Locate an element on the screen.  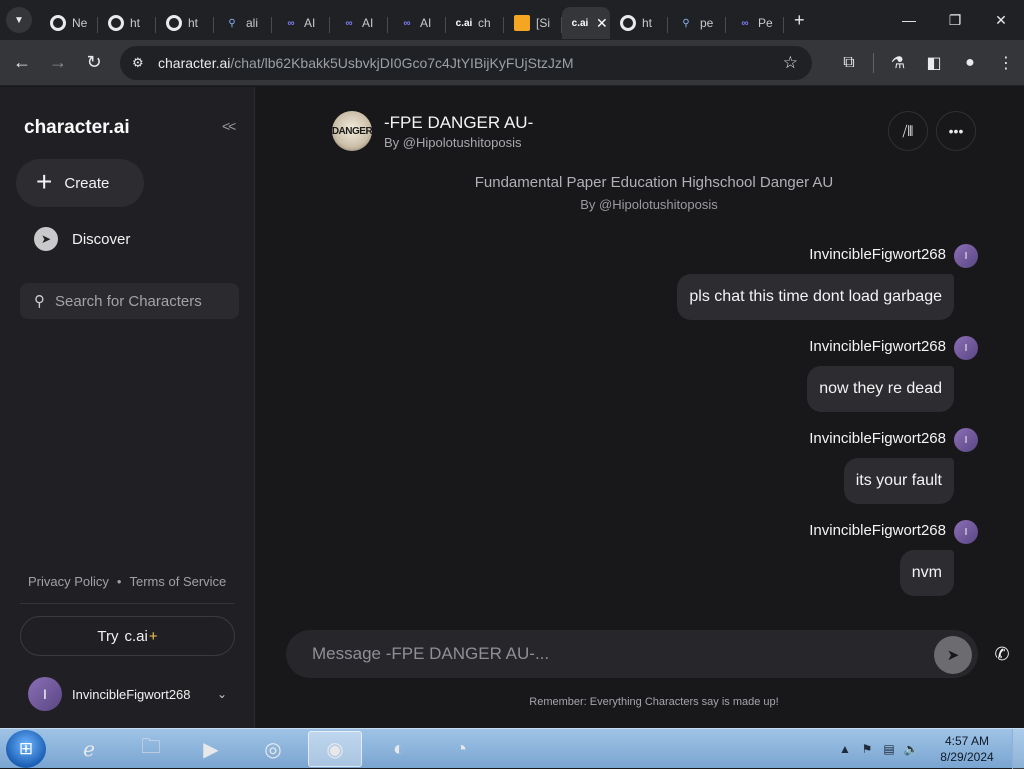
media-player-icon: ▶ is located at coordinates (211, 749).